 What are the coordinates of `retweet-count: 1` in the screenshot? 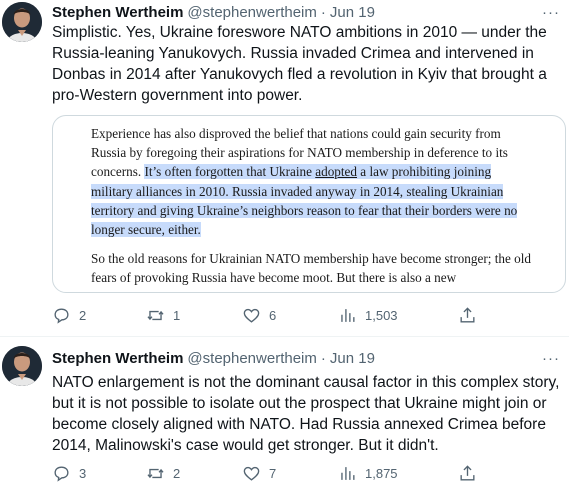 It's located at (177, 315).